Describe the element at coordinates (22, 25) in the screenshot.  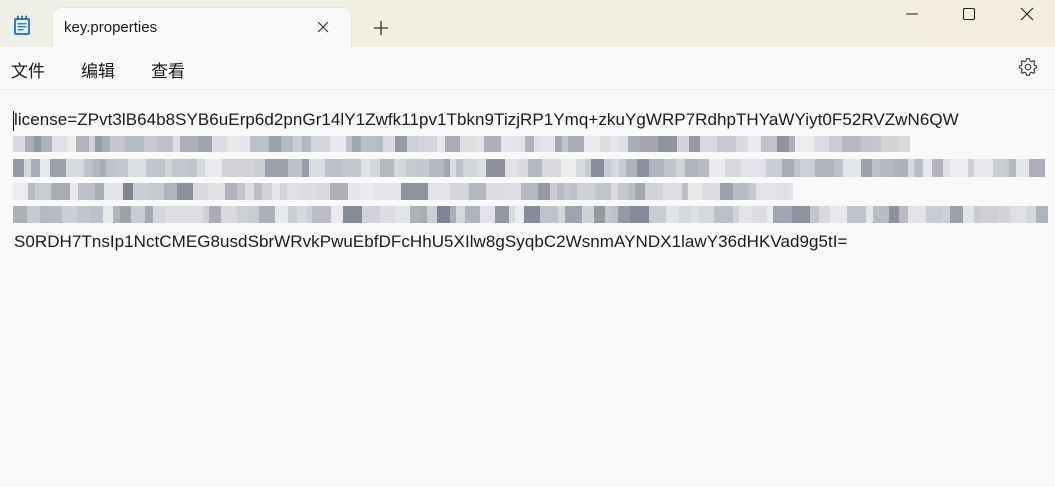
I see `notepad-icon` at that location.